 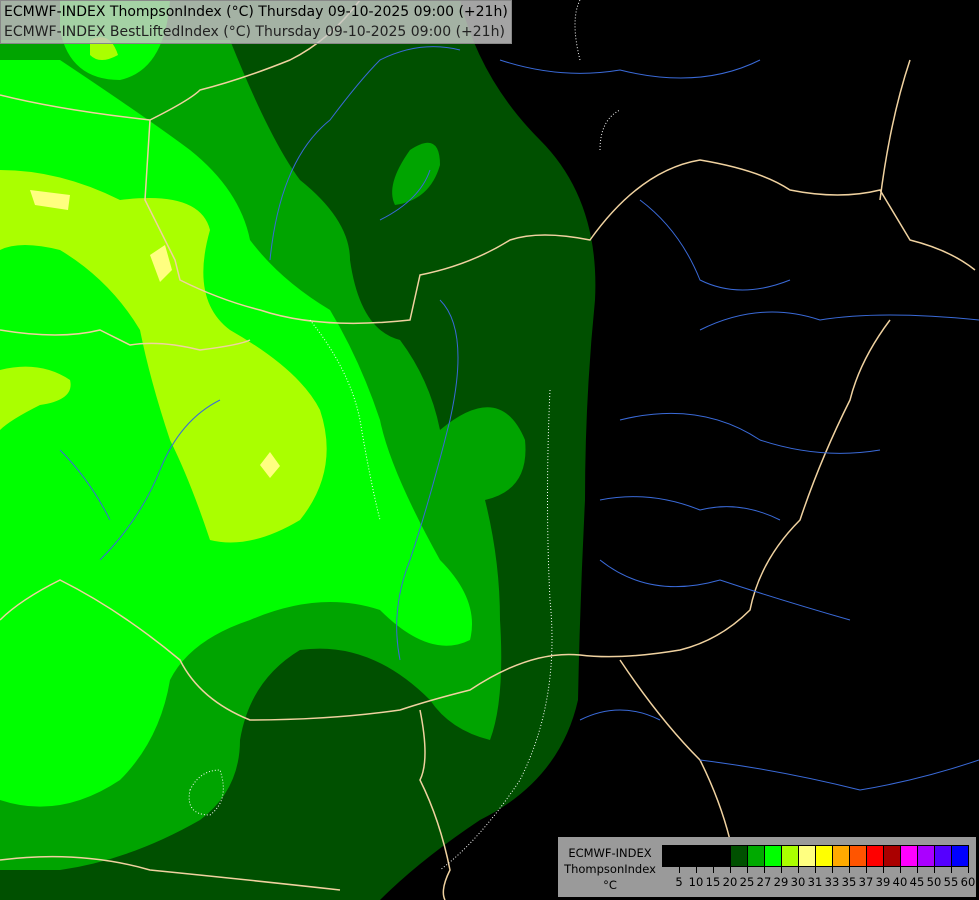 I want to click on legend-tick-label: 30, so click(x=798, y=882).